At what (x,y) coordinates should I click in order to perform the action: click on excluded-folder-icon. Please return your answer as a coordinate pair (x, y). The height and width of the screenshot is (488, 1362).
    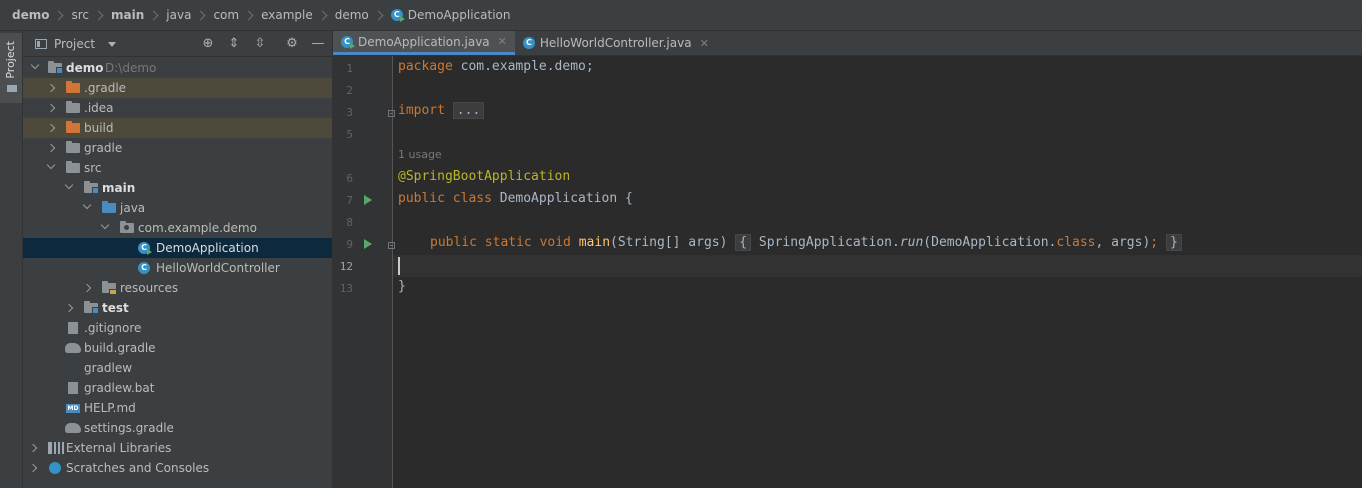
    Looking at the image, I should click on (73, 127).